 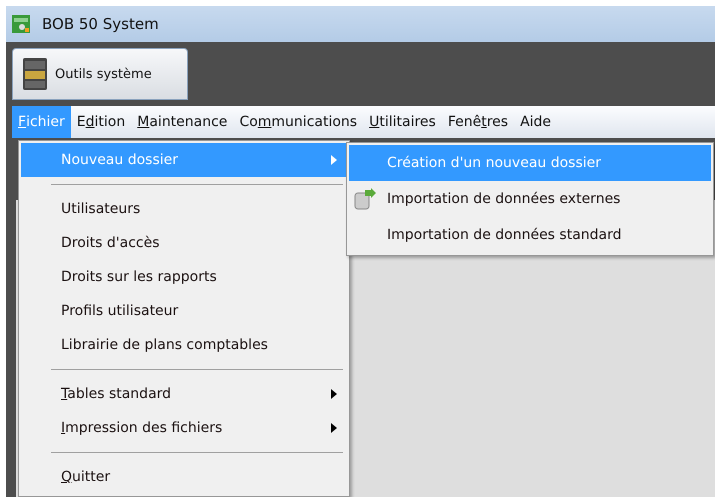 What do you see at coordinates (101, 122) in the screenshot?
I see `menu-item: Edition` at bounding box center [101, 122].